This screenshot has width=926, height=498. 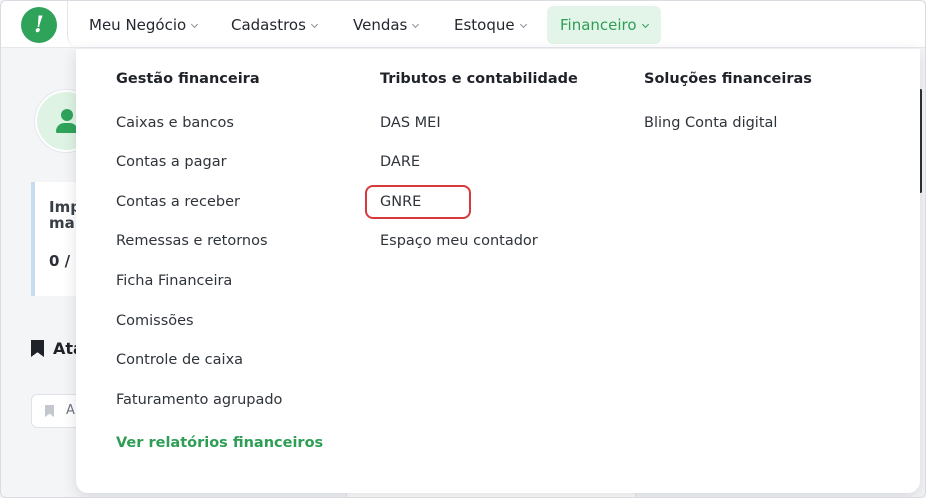 I want to click on nav-vendas: Vendas, so click(x=386, y=25).